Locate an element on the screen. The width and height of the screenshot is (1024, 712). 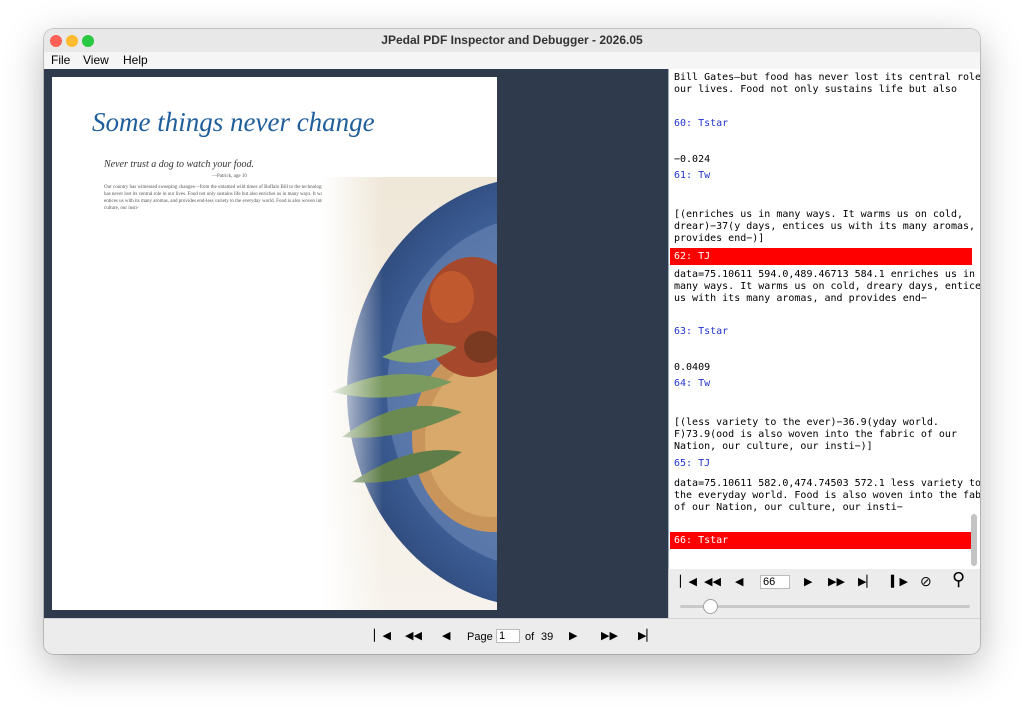
rewind-icon: ◀◀ is located at coordinates (413, 636).